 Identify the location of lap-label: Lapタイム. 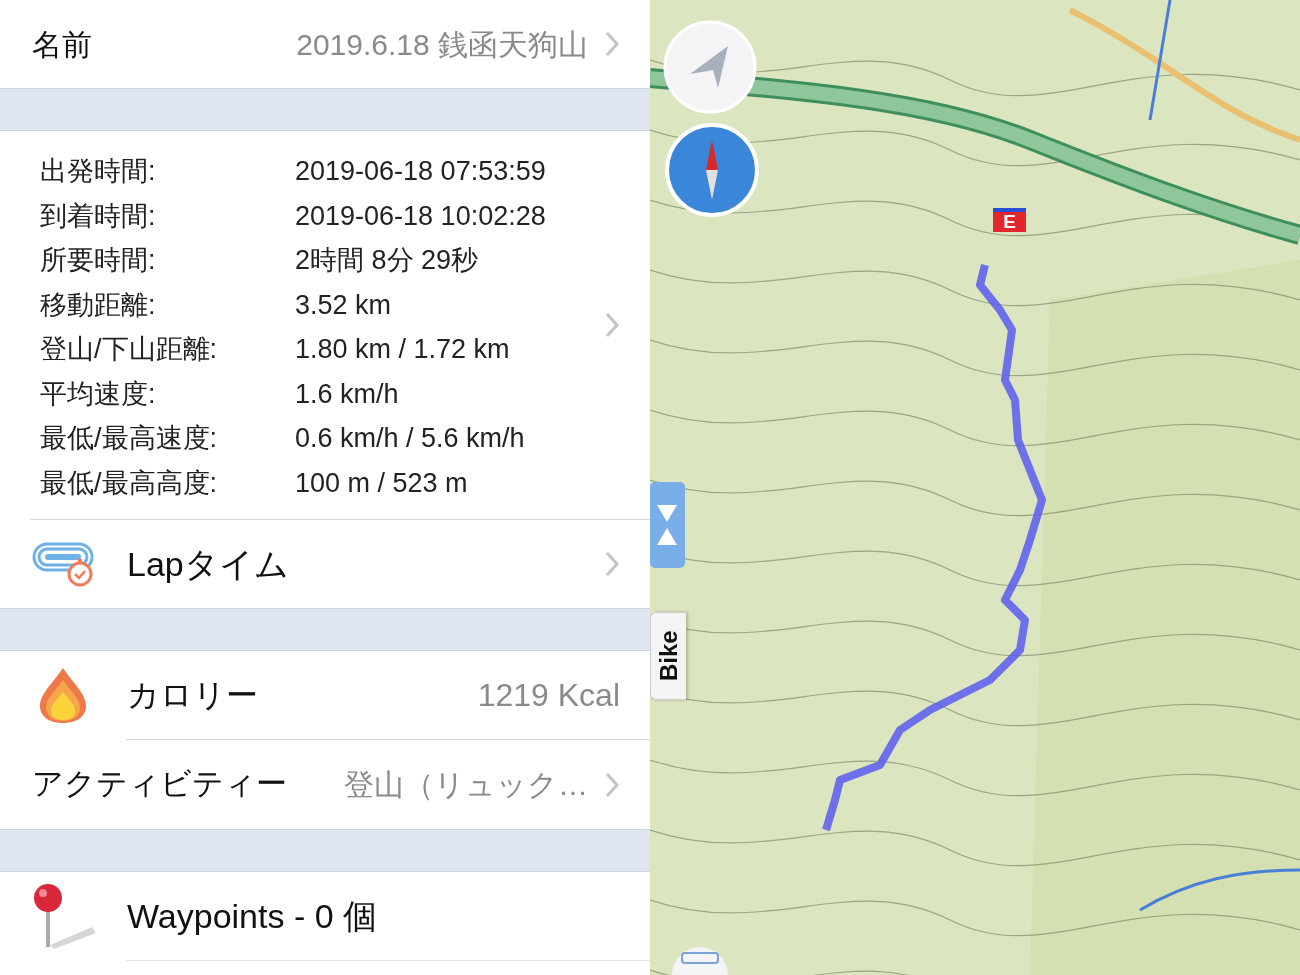
(208, 564).